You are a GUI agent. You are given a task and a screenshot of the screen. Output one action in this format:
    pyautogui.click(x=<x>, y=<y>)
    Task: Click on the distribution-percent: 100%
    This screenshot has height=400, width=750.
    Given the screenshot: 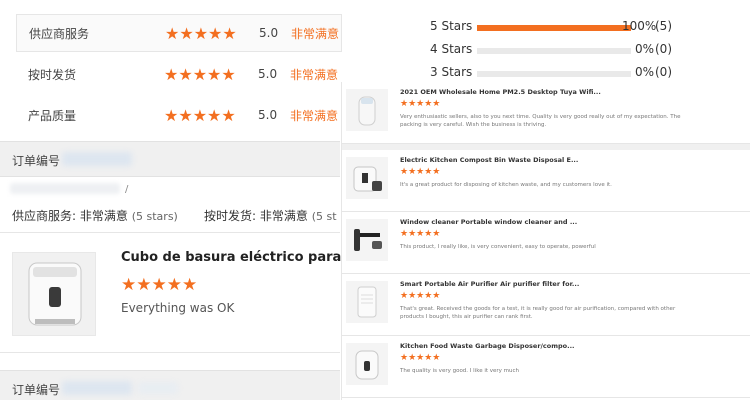 What is the action you would take?
    pyautogui.click(x=639, y=26)
    